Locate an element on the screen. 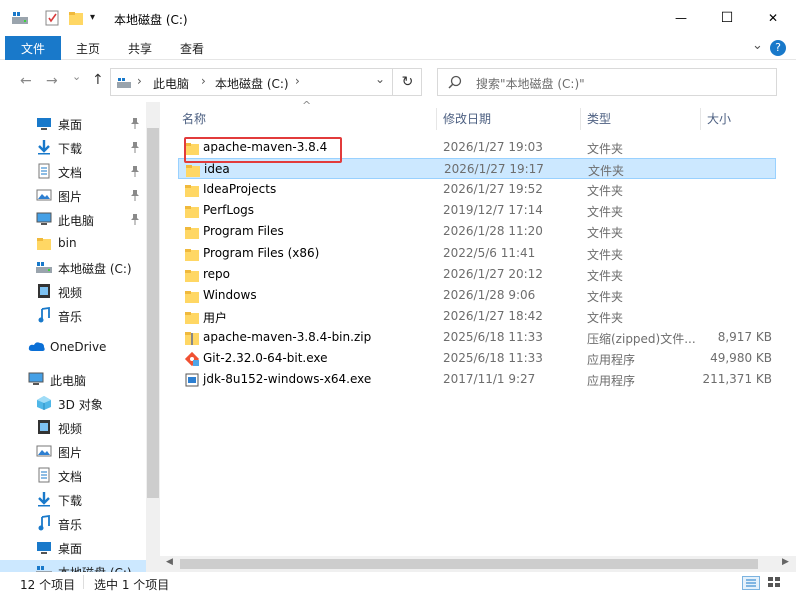 The height and width of the screenshot is (593, 796). file-name: Windows is located at coordinates (230, 294).